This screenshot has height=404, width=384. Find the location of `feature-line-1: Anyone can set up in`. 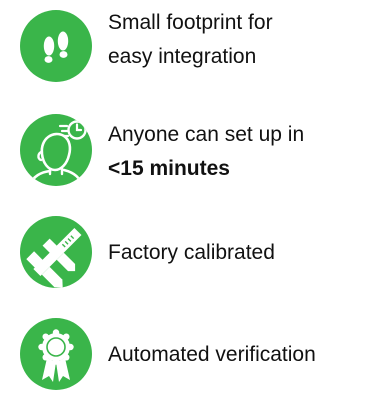

feature-line-1: Anyone can set up in is located at coordinates (206, 134).